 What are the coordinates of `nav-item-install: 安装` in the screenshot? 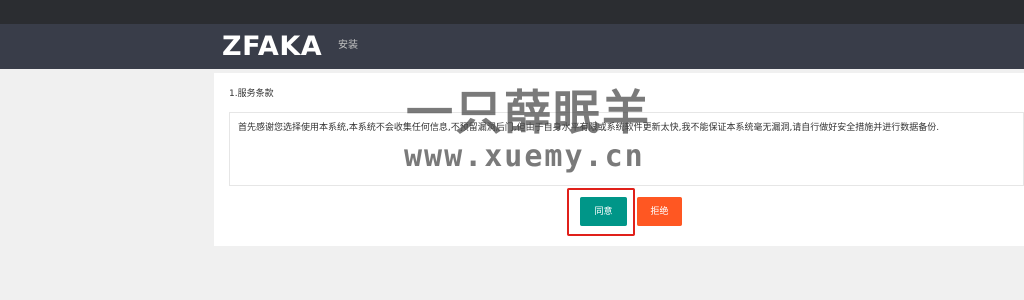 It's located at (348, 46).